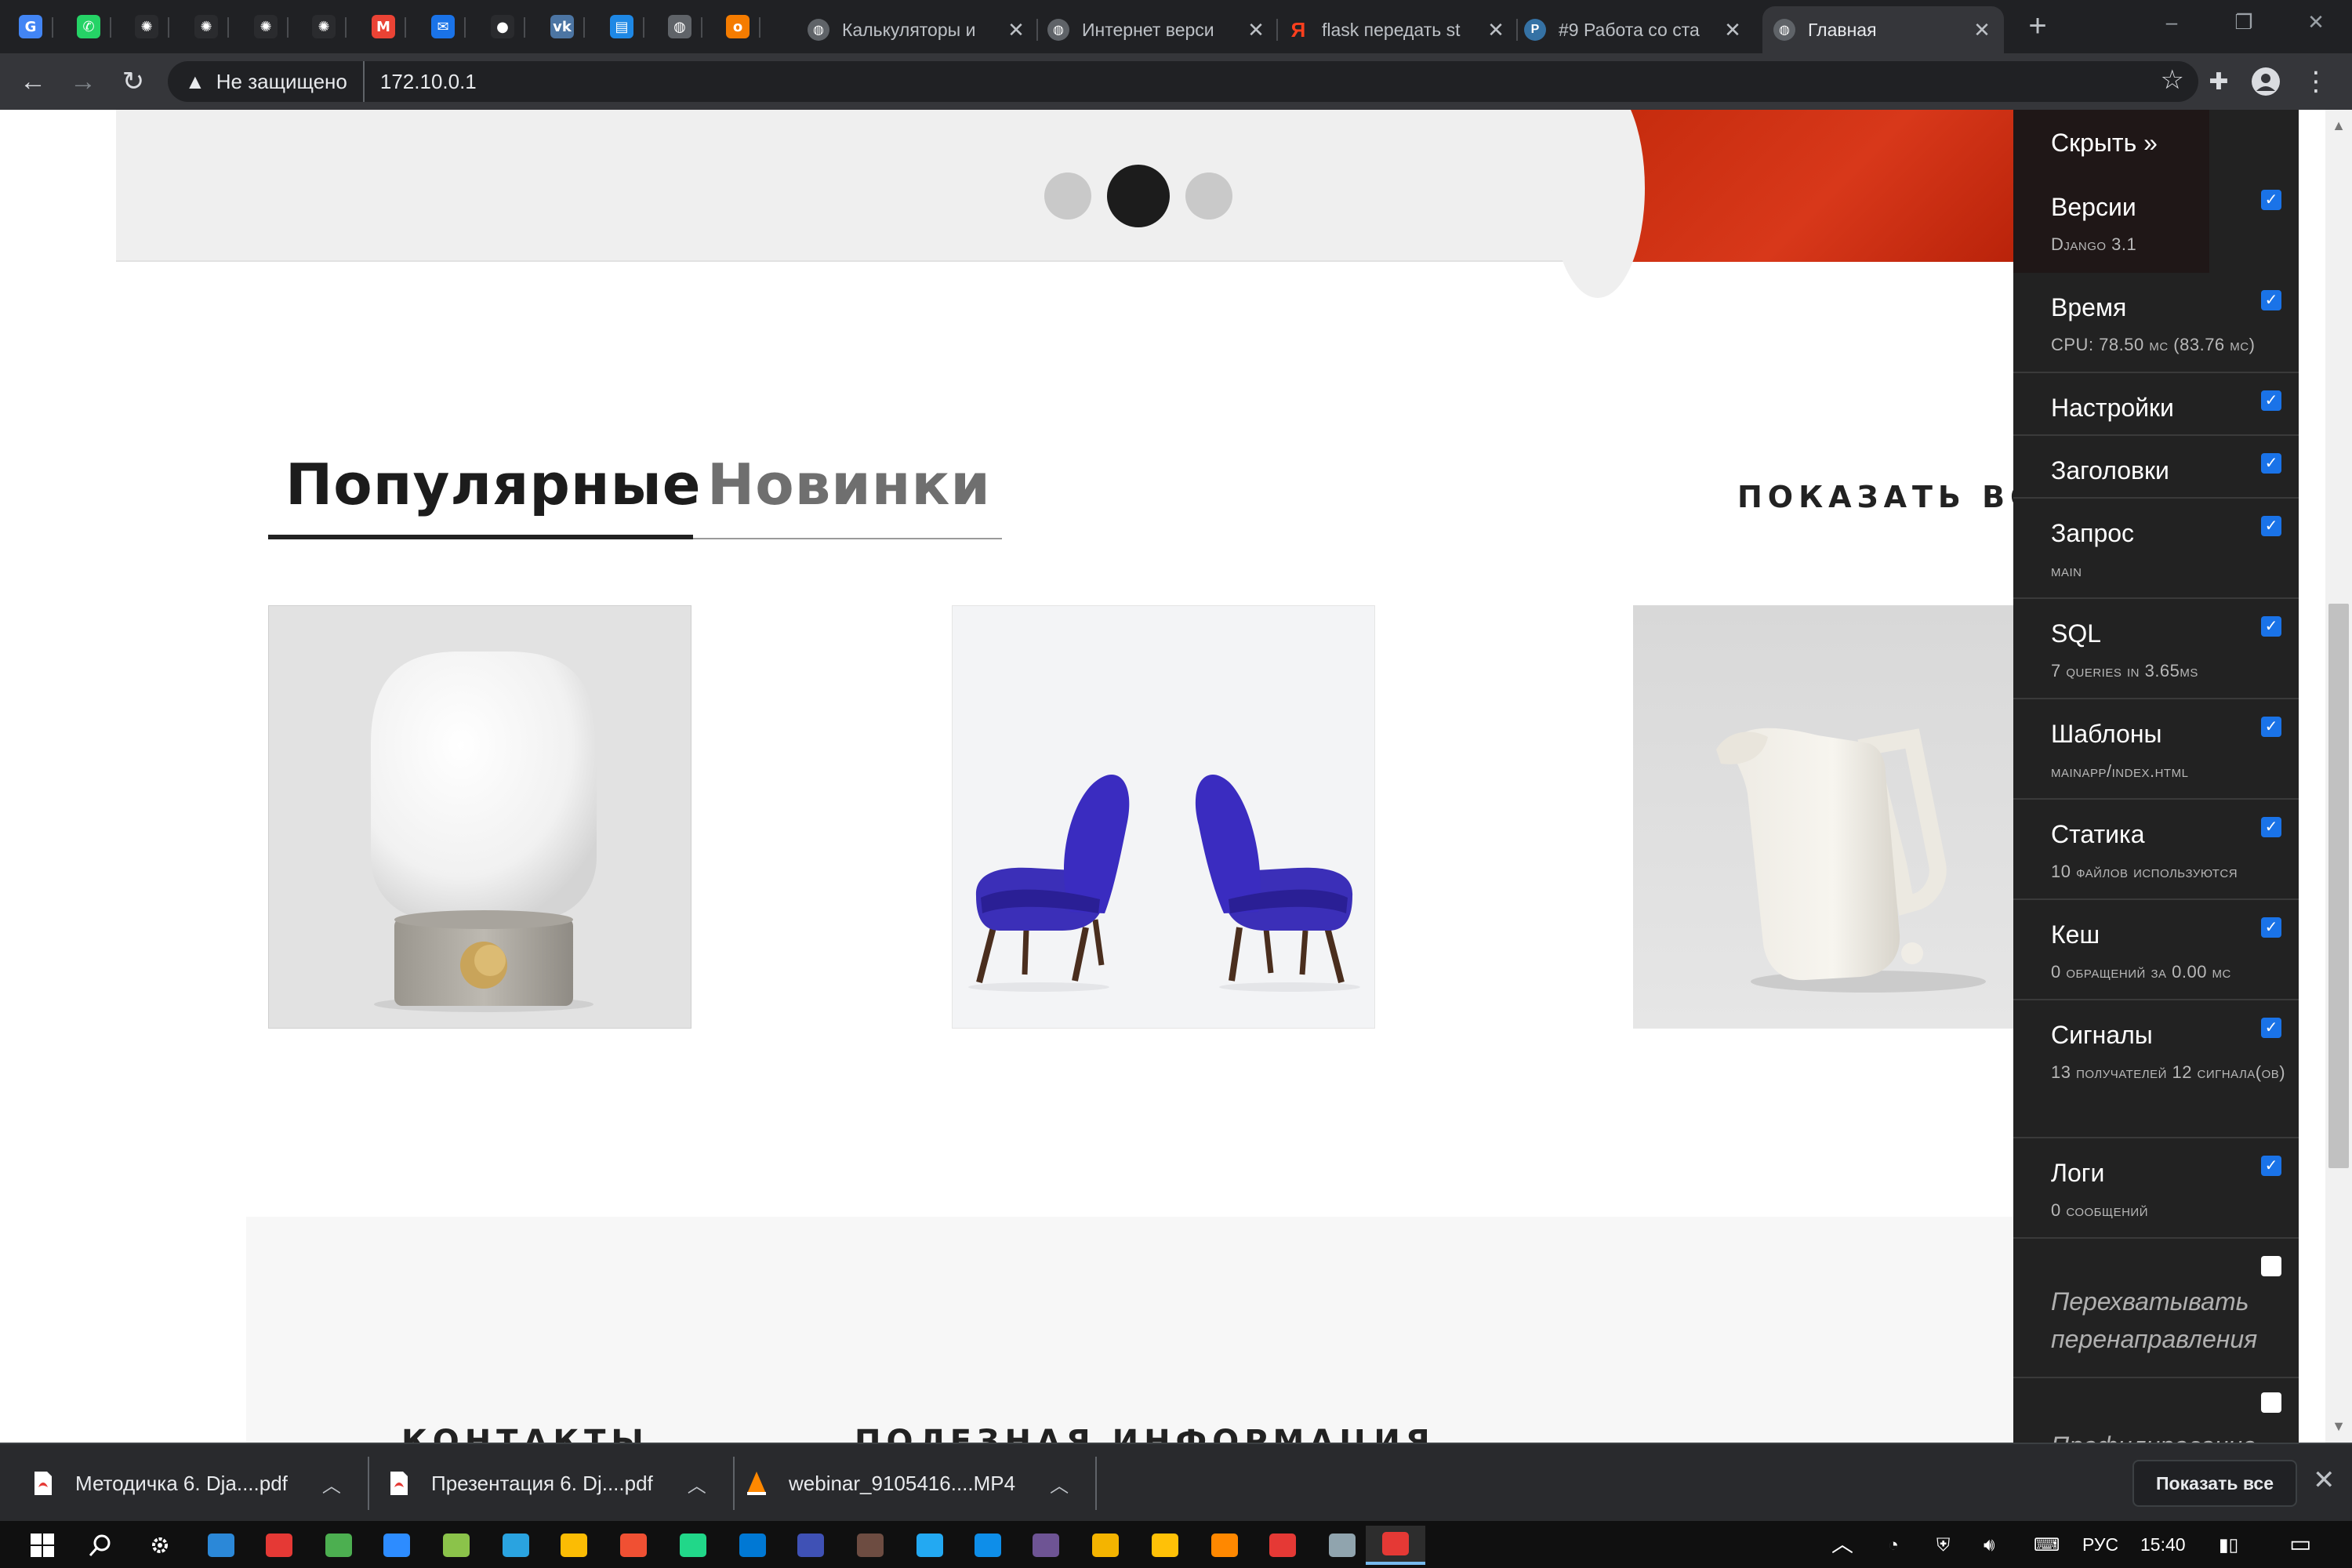 Image resolution: width=2352 pixels, height=1568 pixels. I want to click on carousel-dot, so click(1208, 196).